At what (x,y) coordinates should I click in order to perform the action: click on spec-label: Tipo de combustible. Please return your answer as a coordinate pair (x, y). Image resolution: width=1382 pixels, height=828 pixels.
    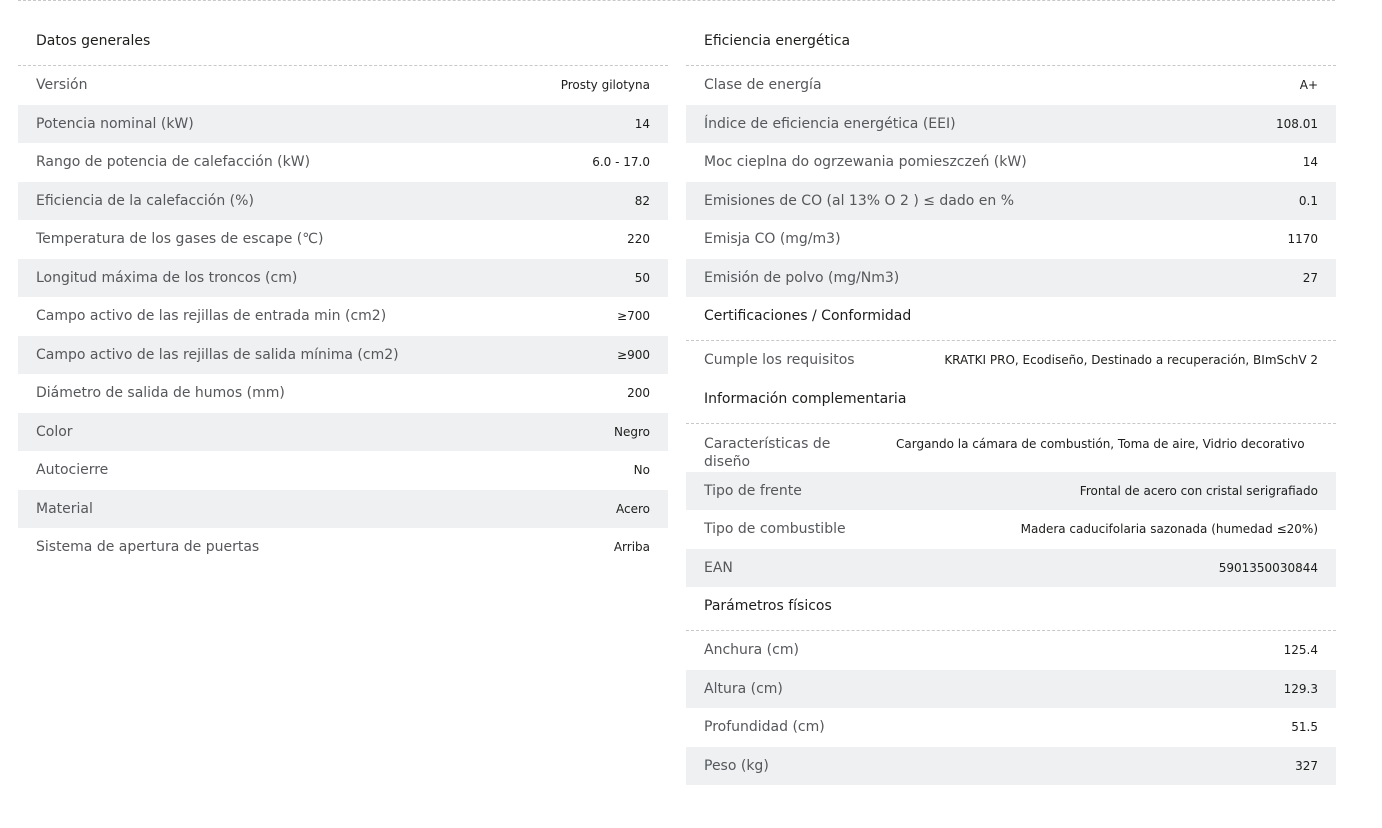
    Looking at the image, I should click on (775, 529).